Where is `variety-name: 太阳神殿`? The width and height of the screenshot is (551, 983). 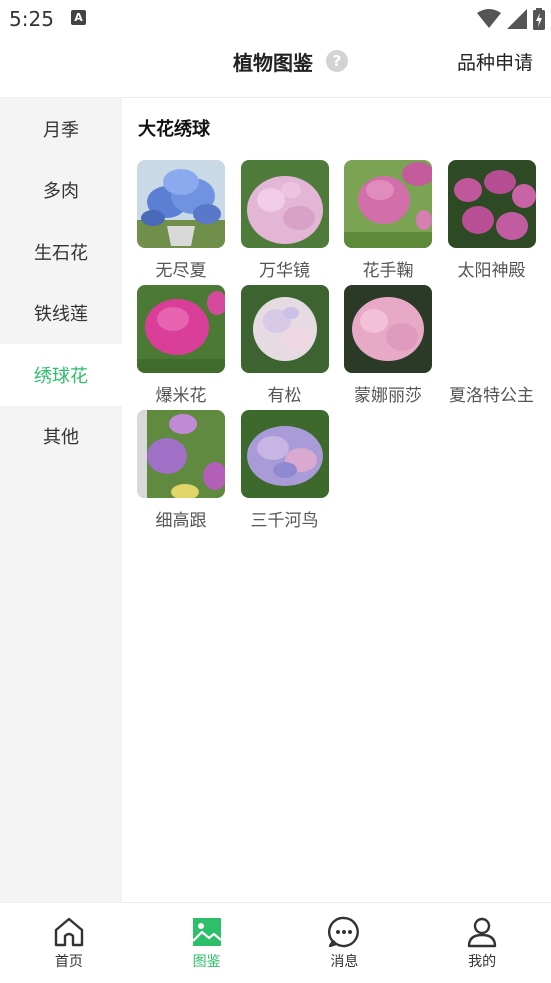 variety-name: 太阳神殿 is located at coordinates (491, 271).